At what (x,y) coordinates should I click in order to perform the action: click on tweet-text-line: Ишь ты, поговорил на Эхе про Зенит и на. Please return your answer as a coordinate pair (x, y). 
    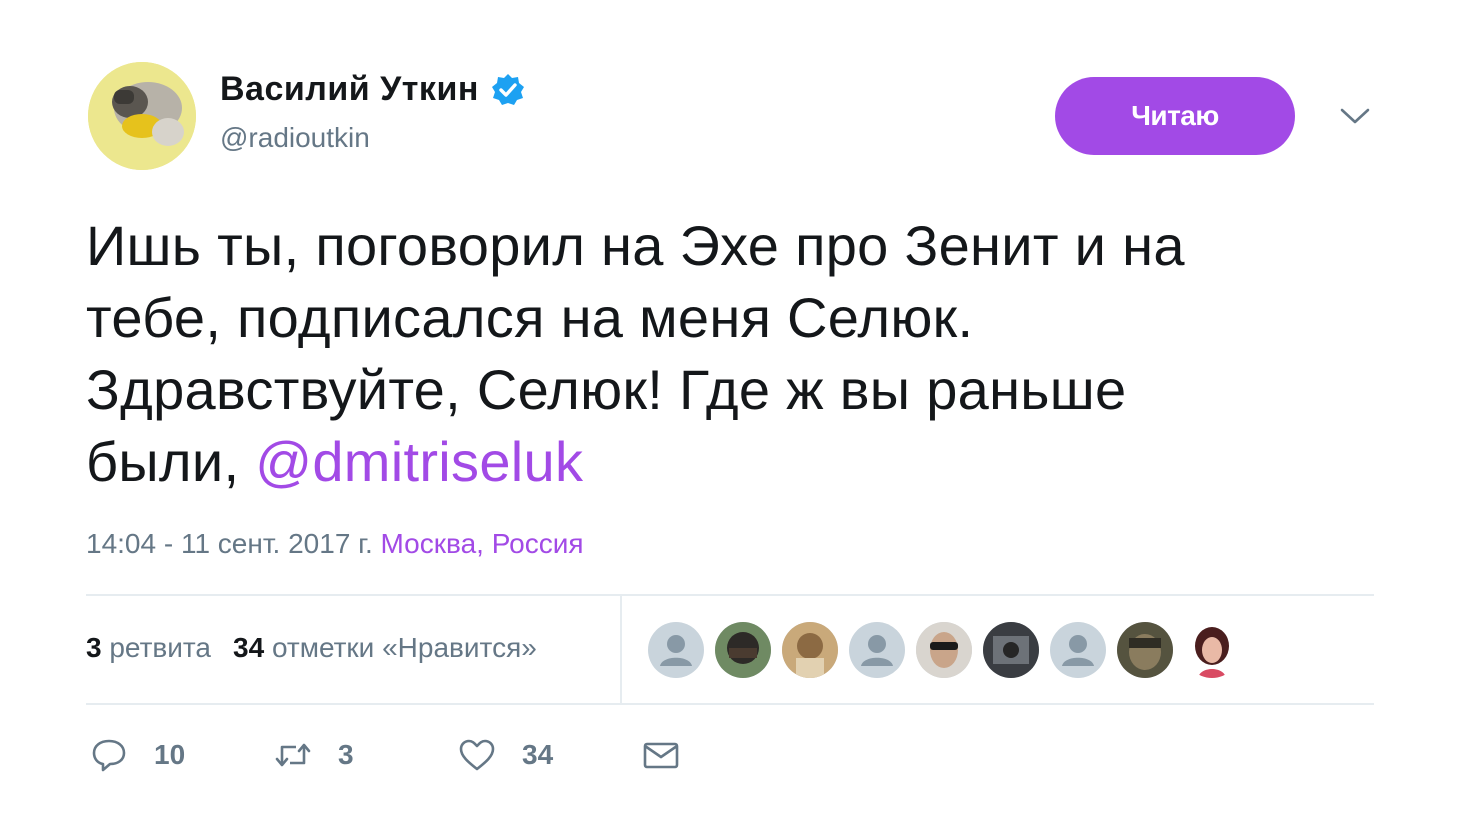
    Looking at the image, I should click on (635, 245).